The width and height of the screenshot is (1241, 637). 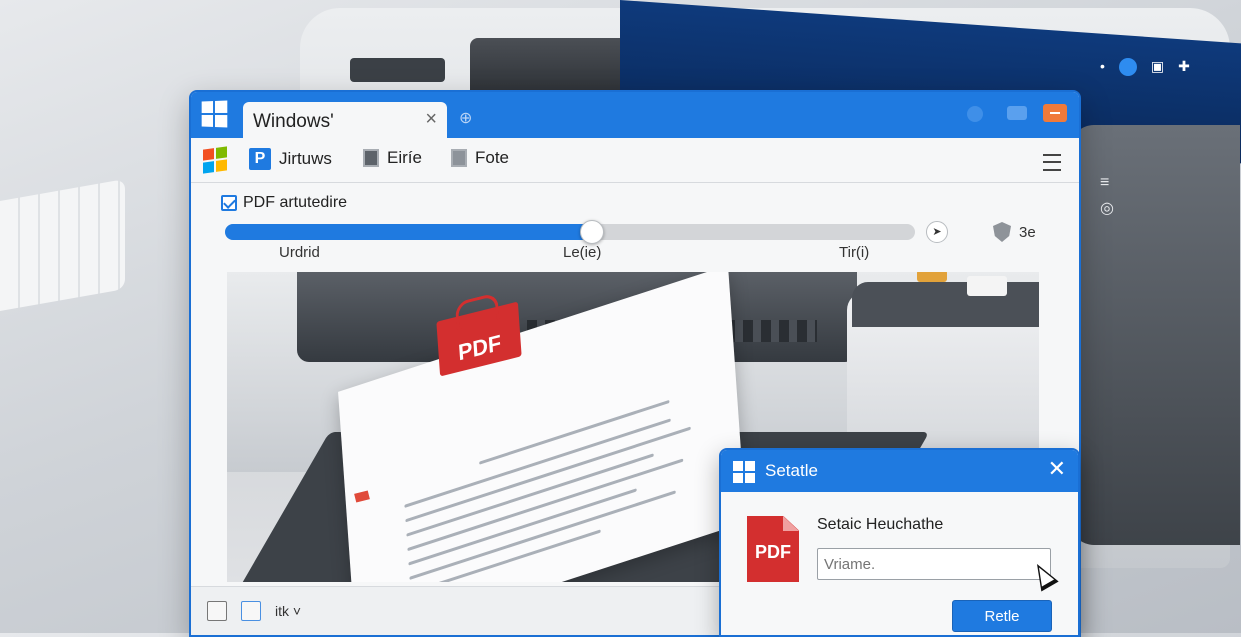 What do you see at coordinates (215, 160) in the screenshot?
I see `microsoft-logo-icon` at bounding box center [215, 160].